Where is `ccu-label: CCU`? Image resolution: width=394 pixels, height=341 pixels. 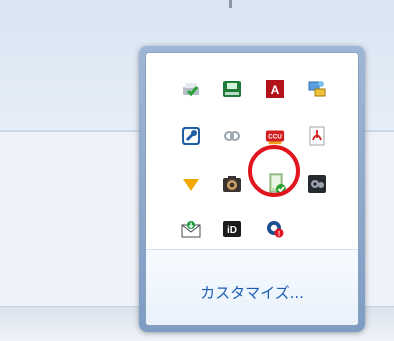
ccu-label: CCU is located at coordinates (275, 137).